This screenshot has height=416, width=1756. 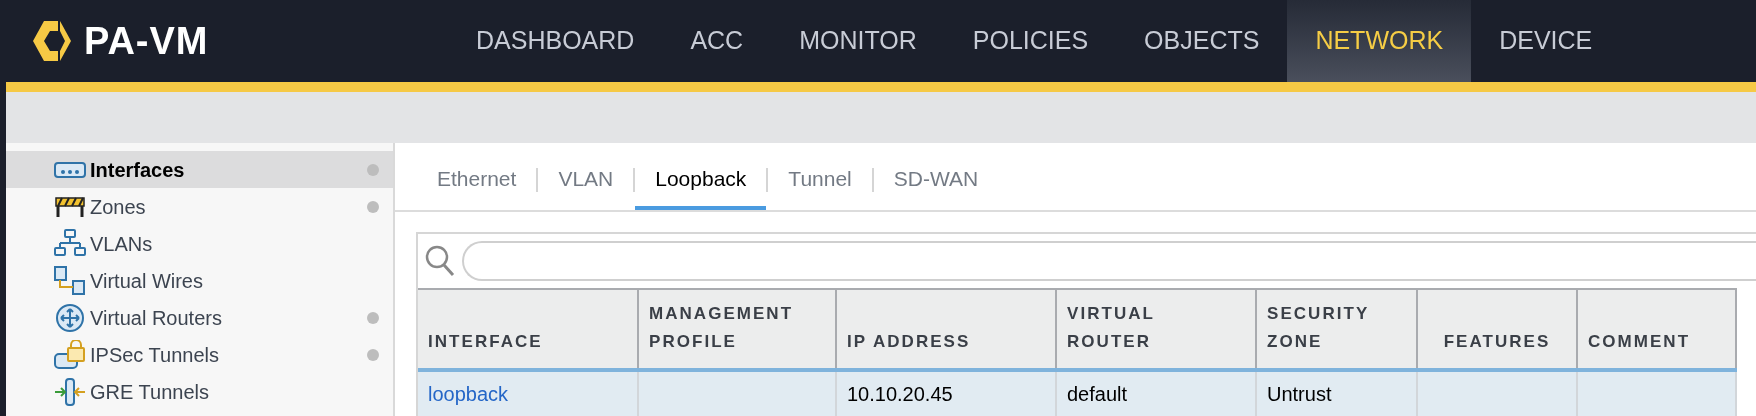 I want to click on tab: VLAN, so click(x=586, y=186).